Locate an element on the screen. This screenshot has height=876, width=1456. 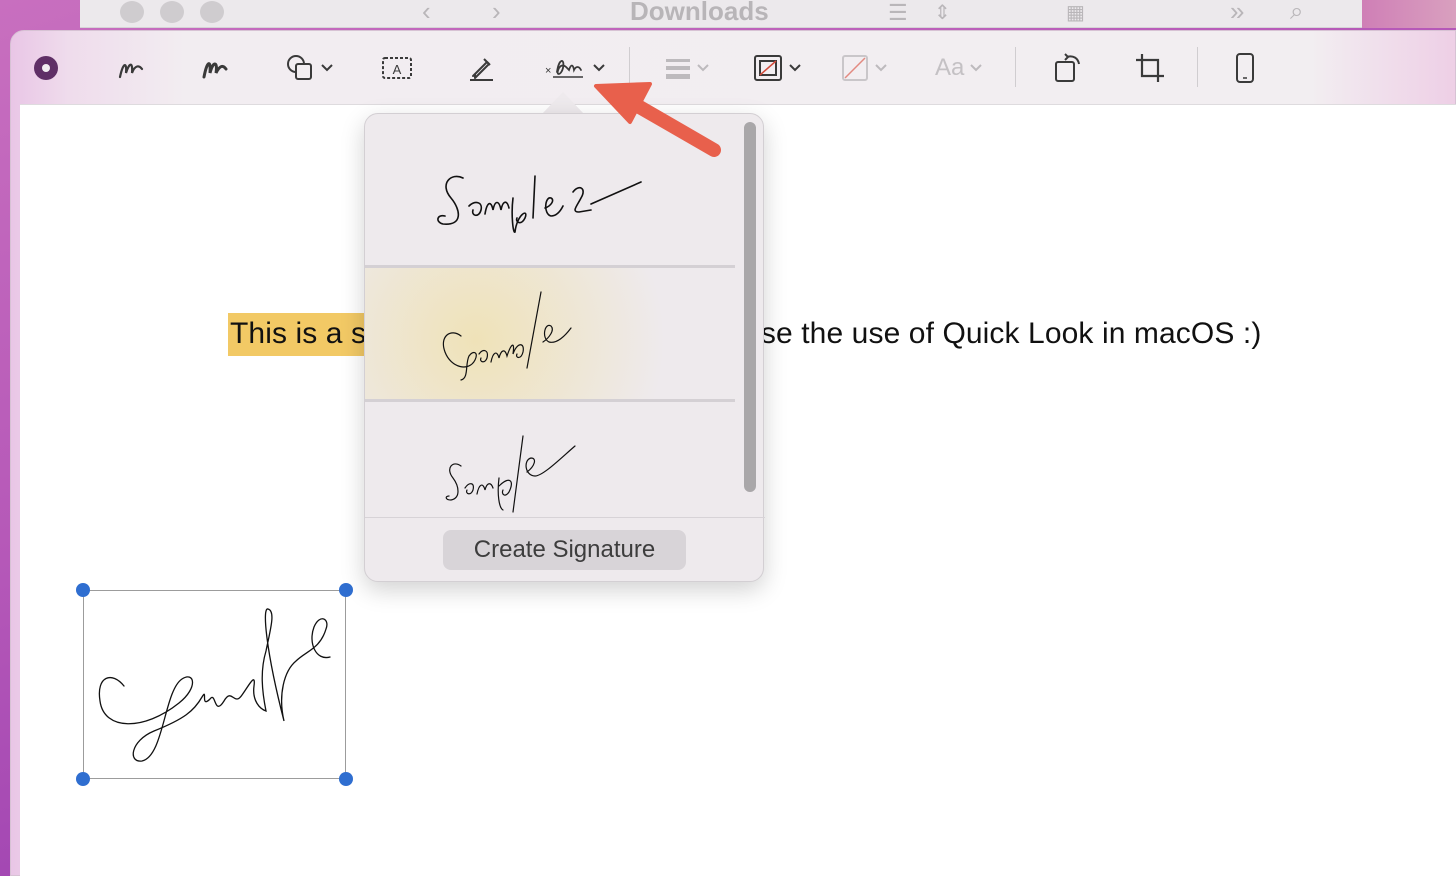
signature-sample-image is located at coordinates (507, 336).